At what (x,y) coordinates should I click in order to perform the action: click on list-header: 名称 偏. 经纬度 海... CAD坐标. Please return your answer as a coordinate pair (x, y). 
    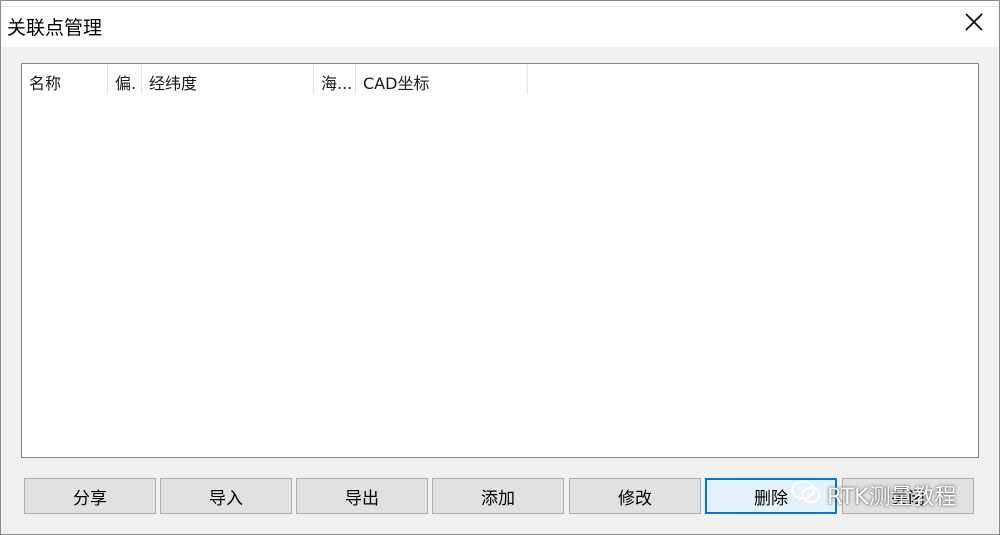
    Looking at the image, I should click on (275, 79).